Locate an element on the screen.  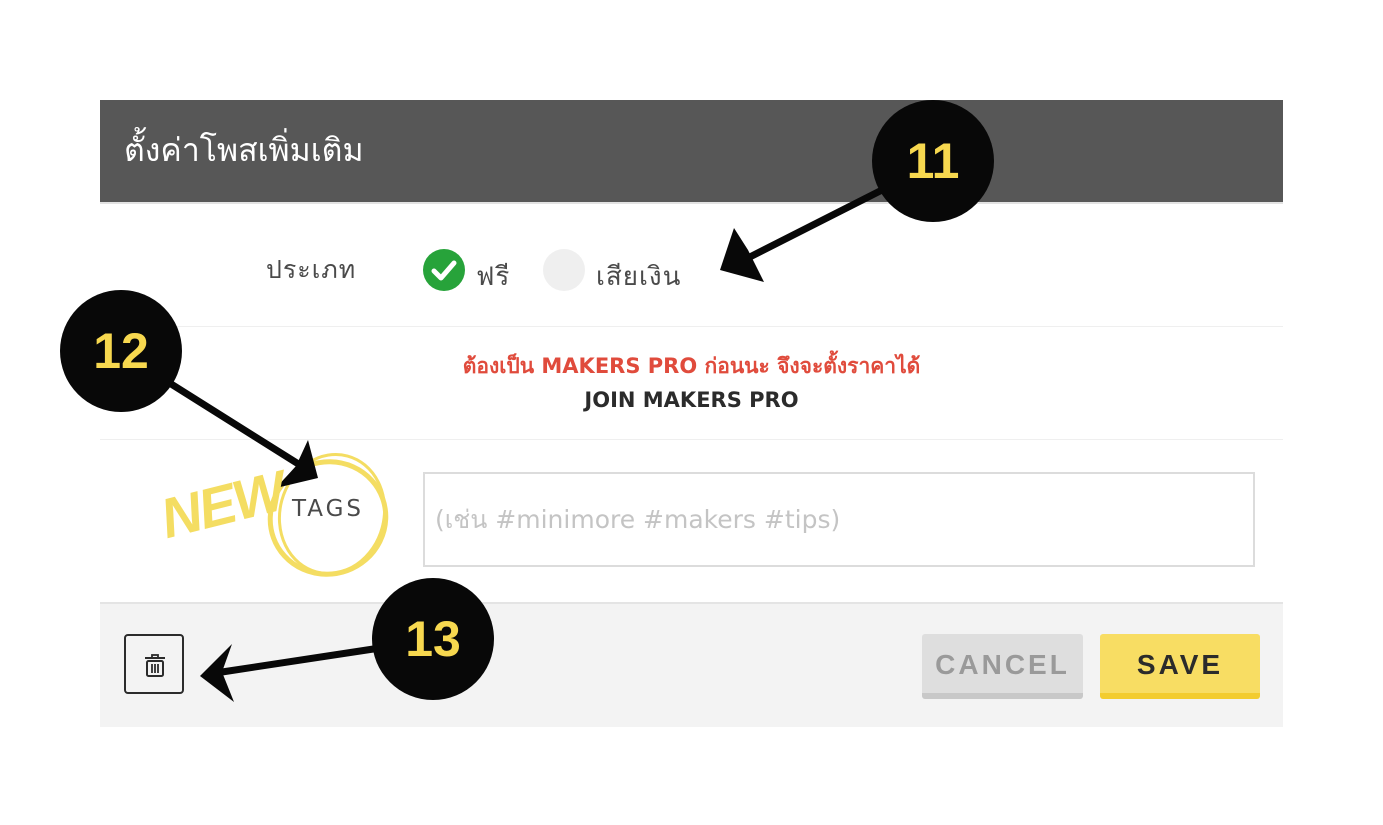
badge-13: 13 is located at coordinates (433, 639).